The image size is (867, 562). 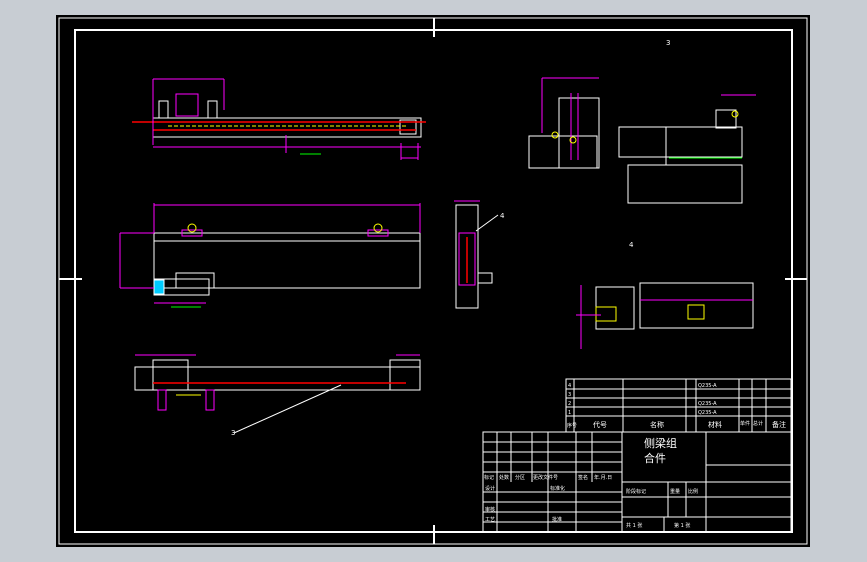 I want to click on title-block, so click(x=637, y=482).